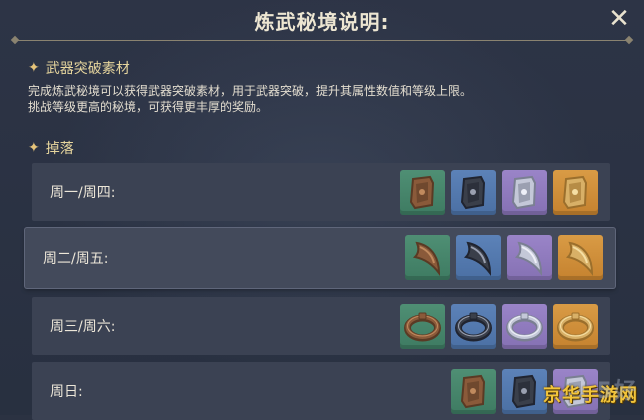  I want to click on drop-row-day-label: 周二/周五:, so click(76, 259).